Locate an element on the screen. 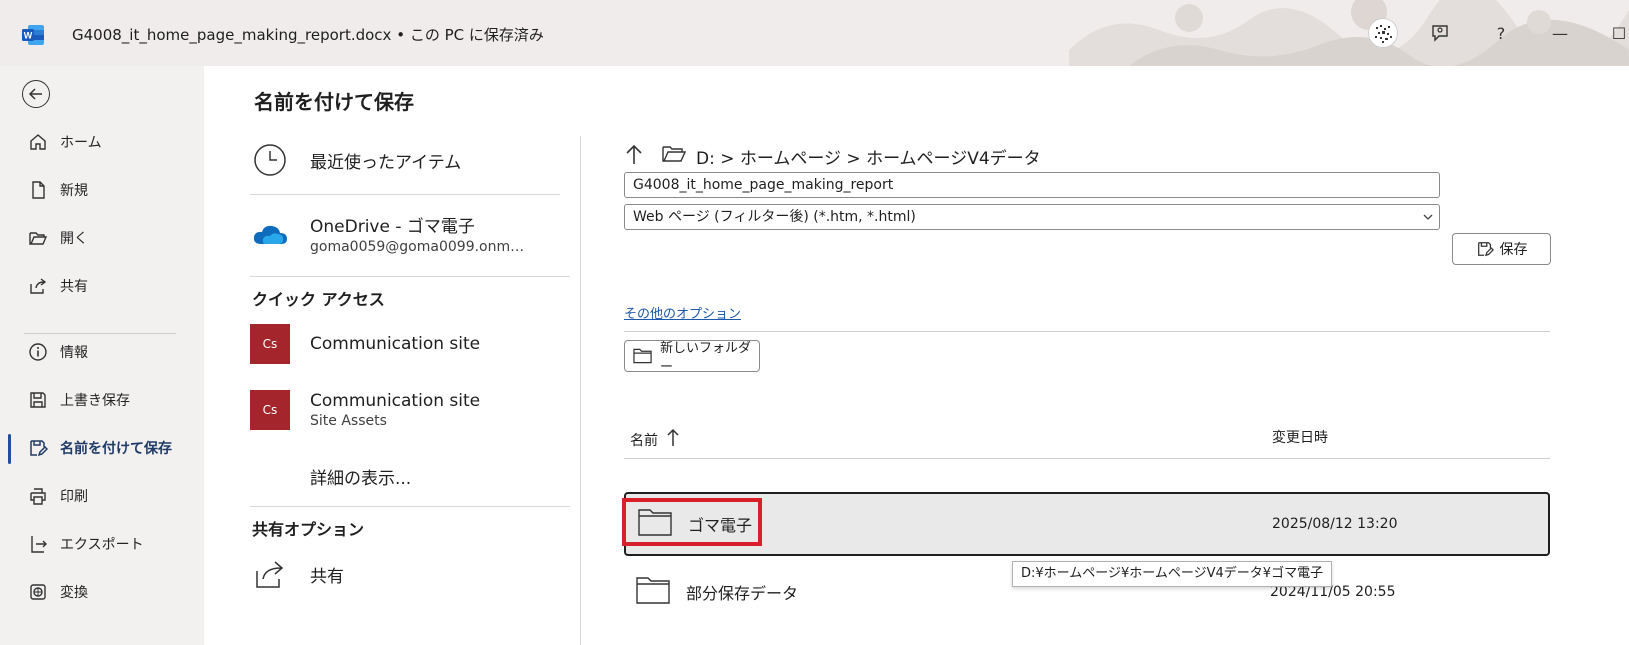 This screenshot has height=645, width=1629. save-status: この PC に保存済み is located at coordinates (476, 35).